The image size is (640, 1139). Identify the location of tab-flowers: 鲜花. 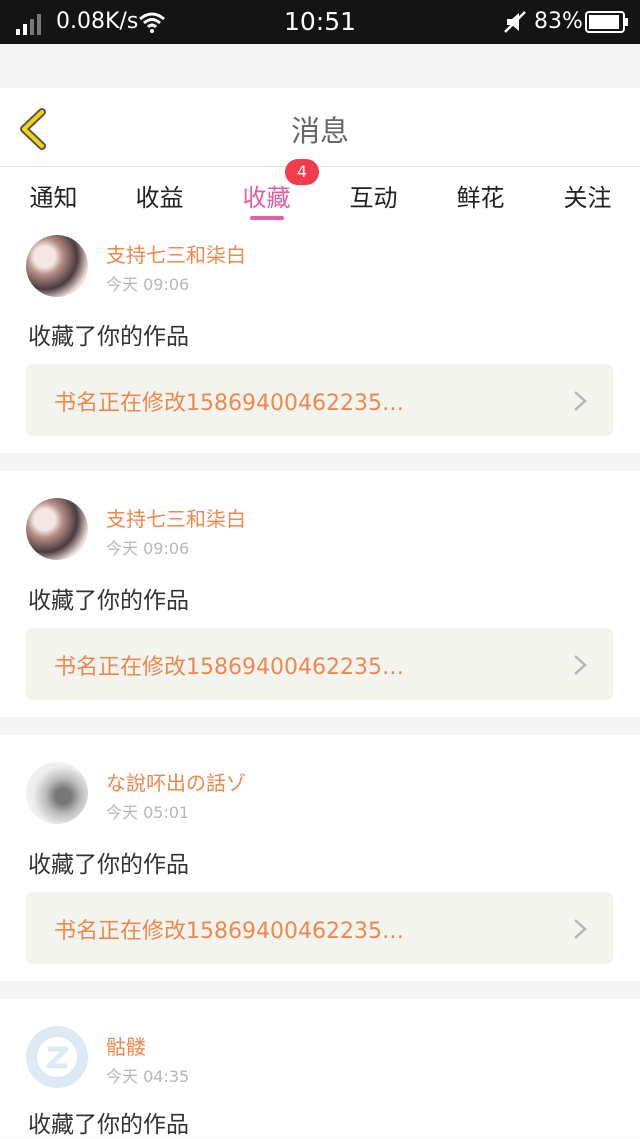
(480, 195).